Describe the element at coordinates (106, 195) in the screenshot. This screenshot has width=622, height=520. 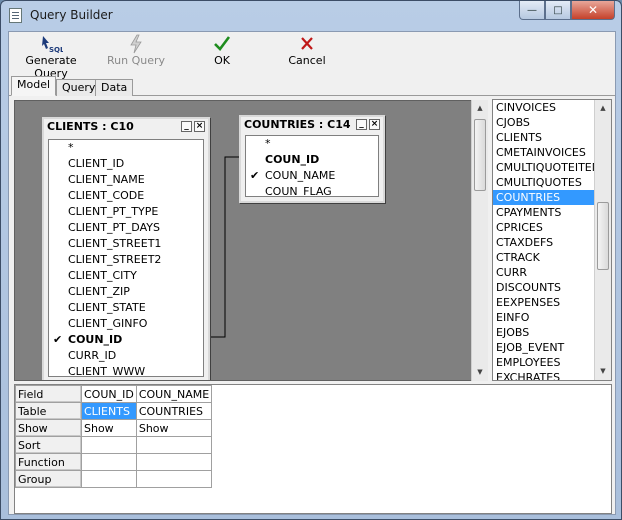
I see `field-name: CLIENT_CODE` at that location.